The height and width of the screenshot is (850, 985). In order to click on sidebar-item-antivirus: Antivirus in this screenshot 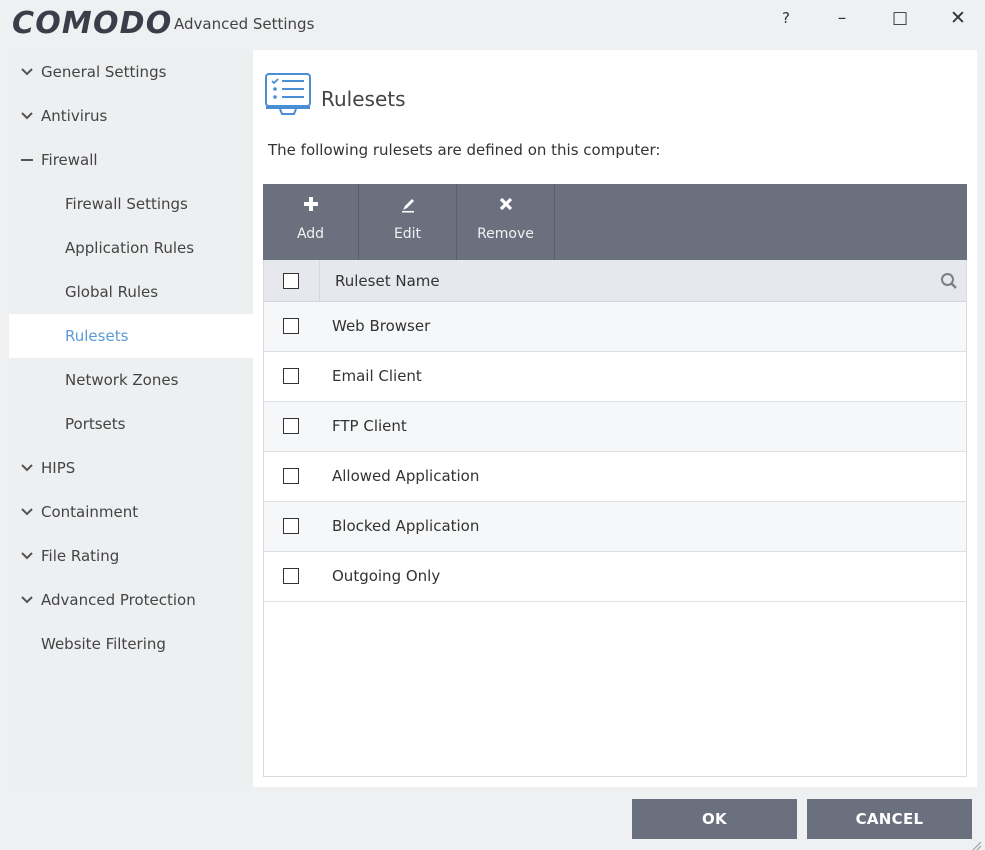, I will do `click(131, 116)`.